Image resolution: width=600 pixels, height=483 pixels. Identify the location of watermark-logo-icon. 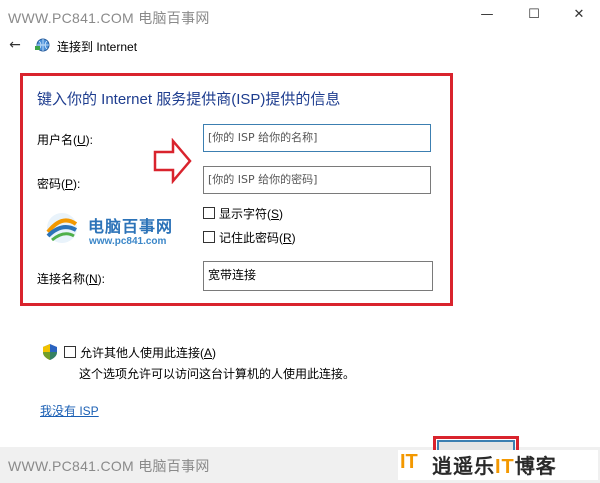
(62, 228).